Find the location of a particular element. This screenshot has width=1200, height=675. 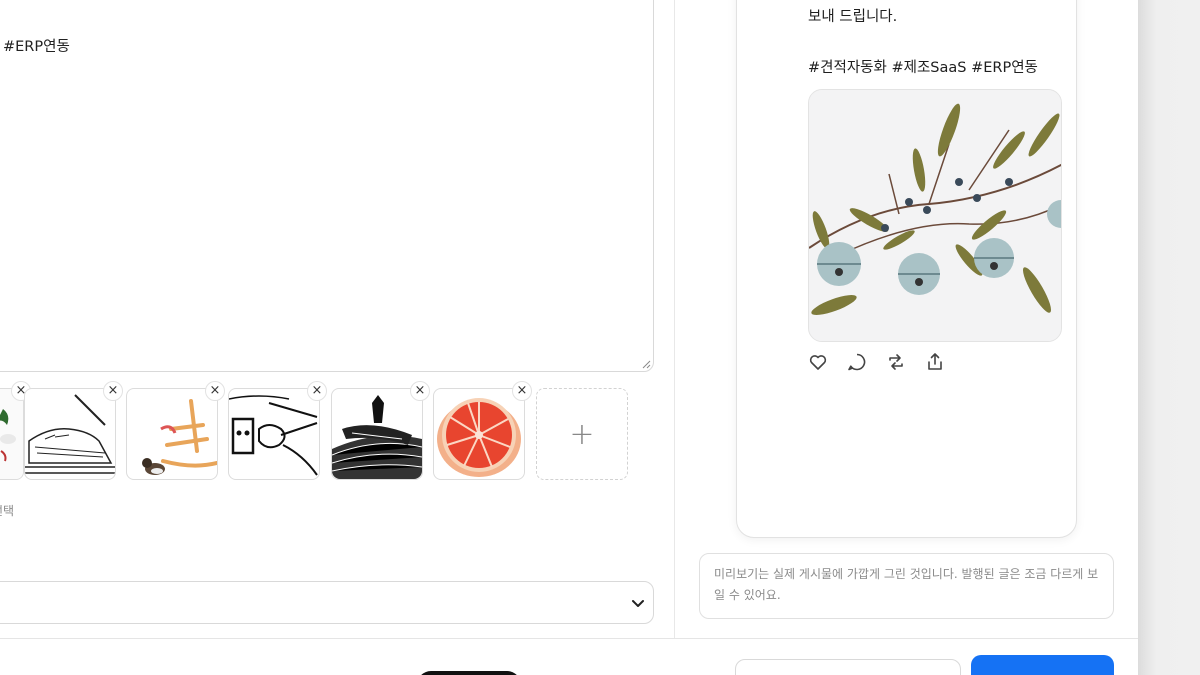

chevron-down-icon is located at coordinates (638, 603).